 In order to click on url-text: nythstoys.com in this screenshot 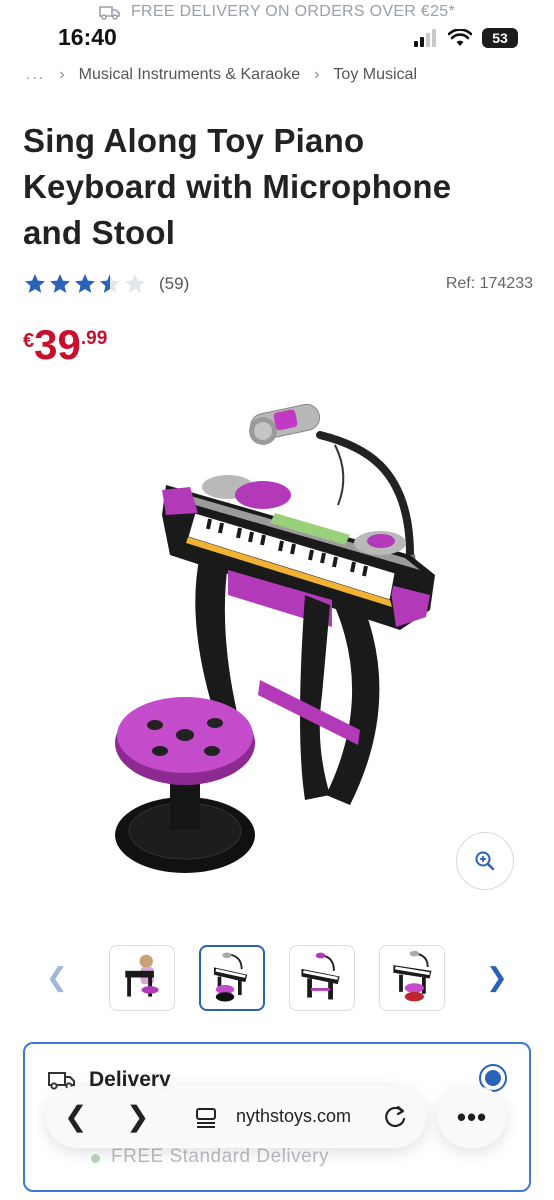, I will do `click(293, 1116)`.